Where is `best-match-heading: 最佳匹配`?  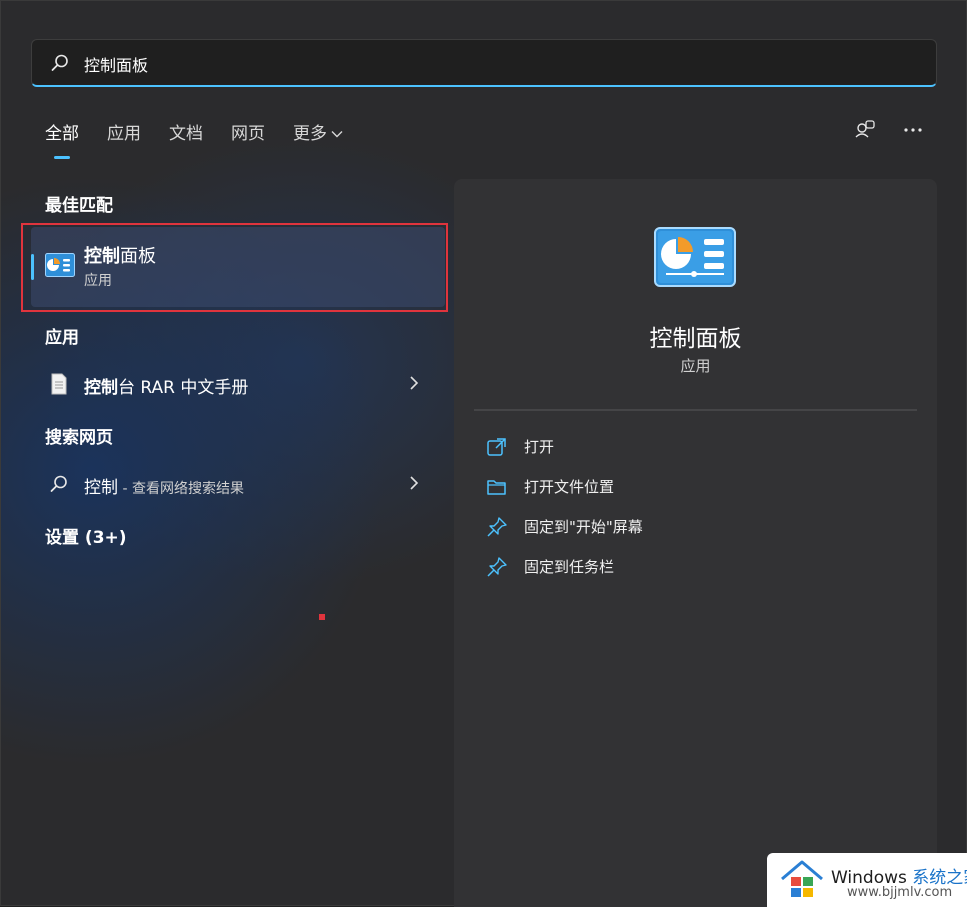 best-match-heading: 最佳匹配 is located at coordinates (79, 206).